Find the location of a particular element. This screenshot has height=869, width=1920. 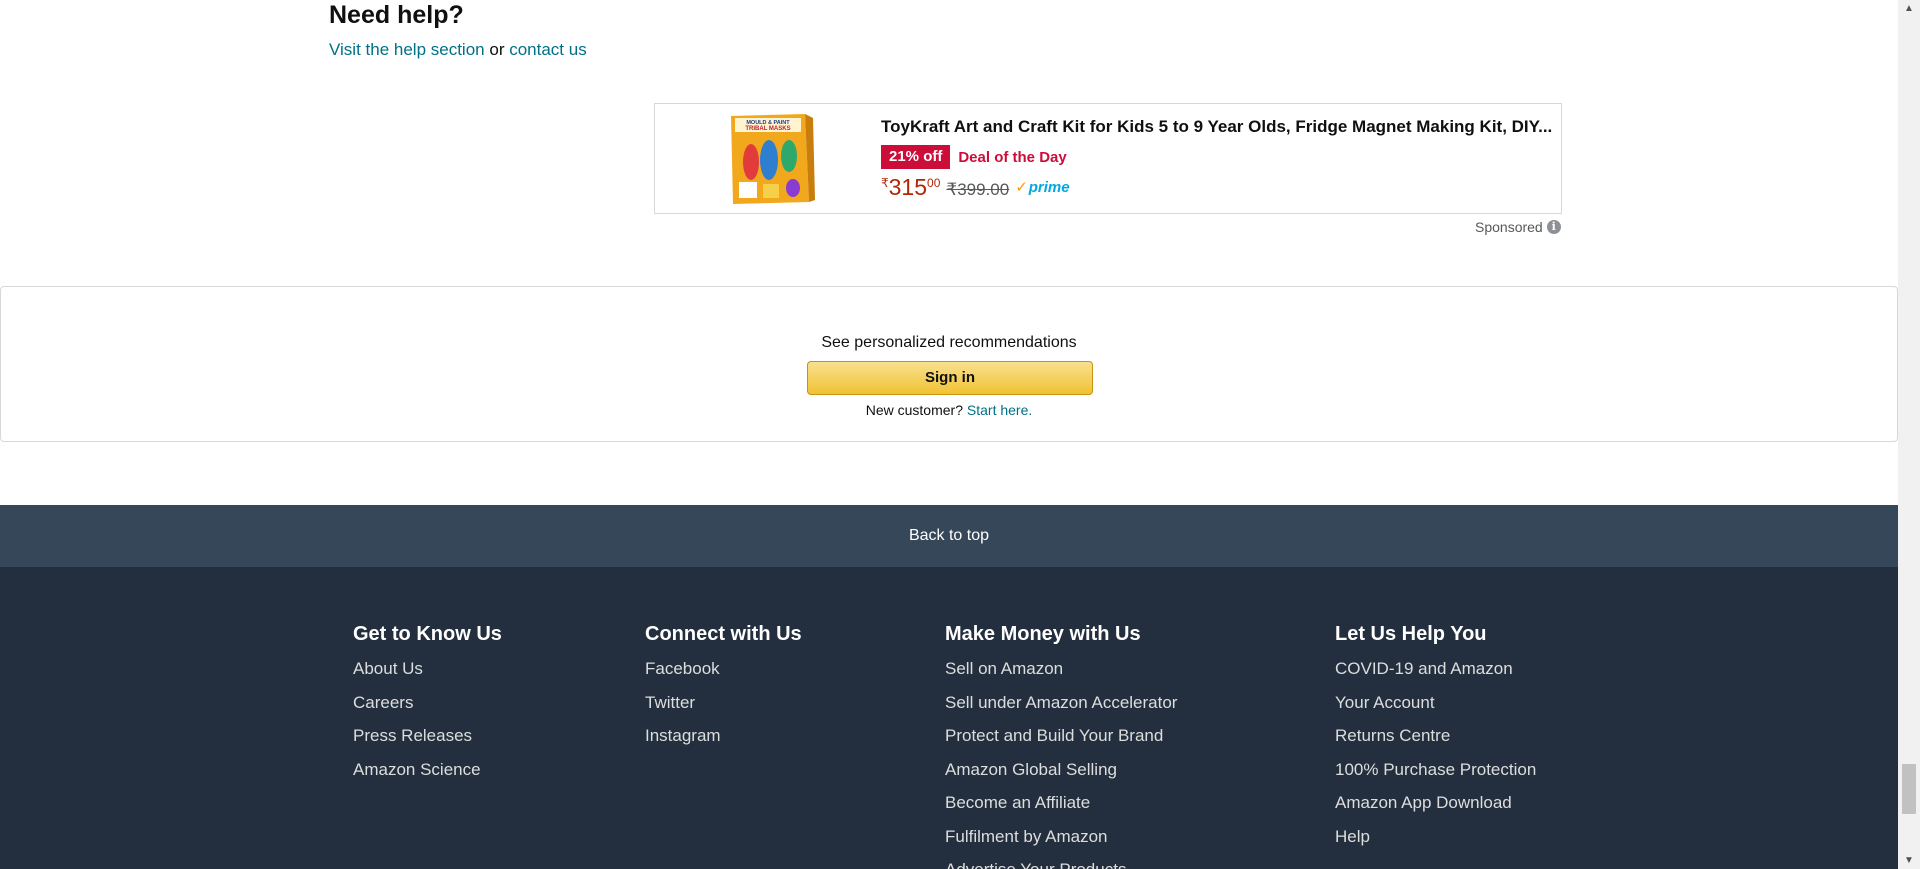

scroll-up-arrow-icon: ▲ is located at coordinates (1909, 8).